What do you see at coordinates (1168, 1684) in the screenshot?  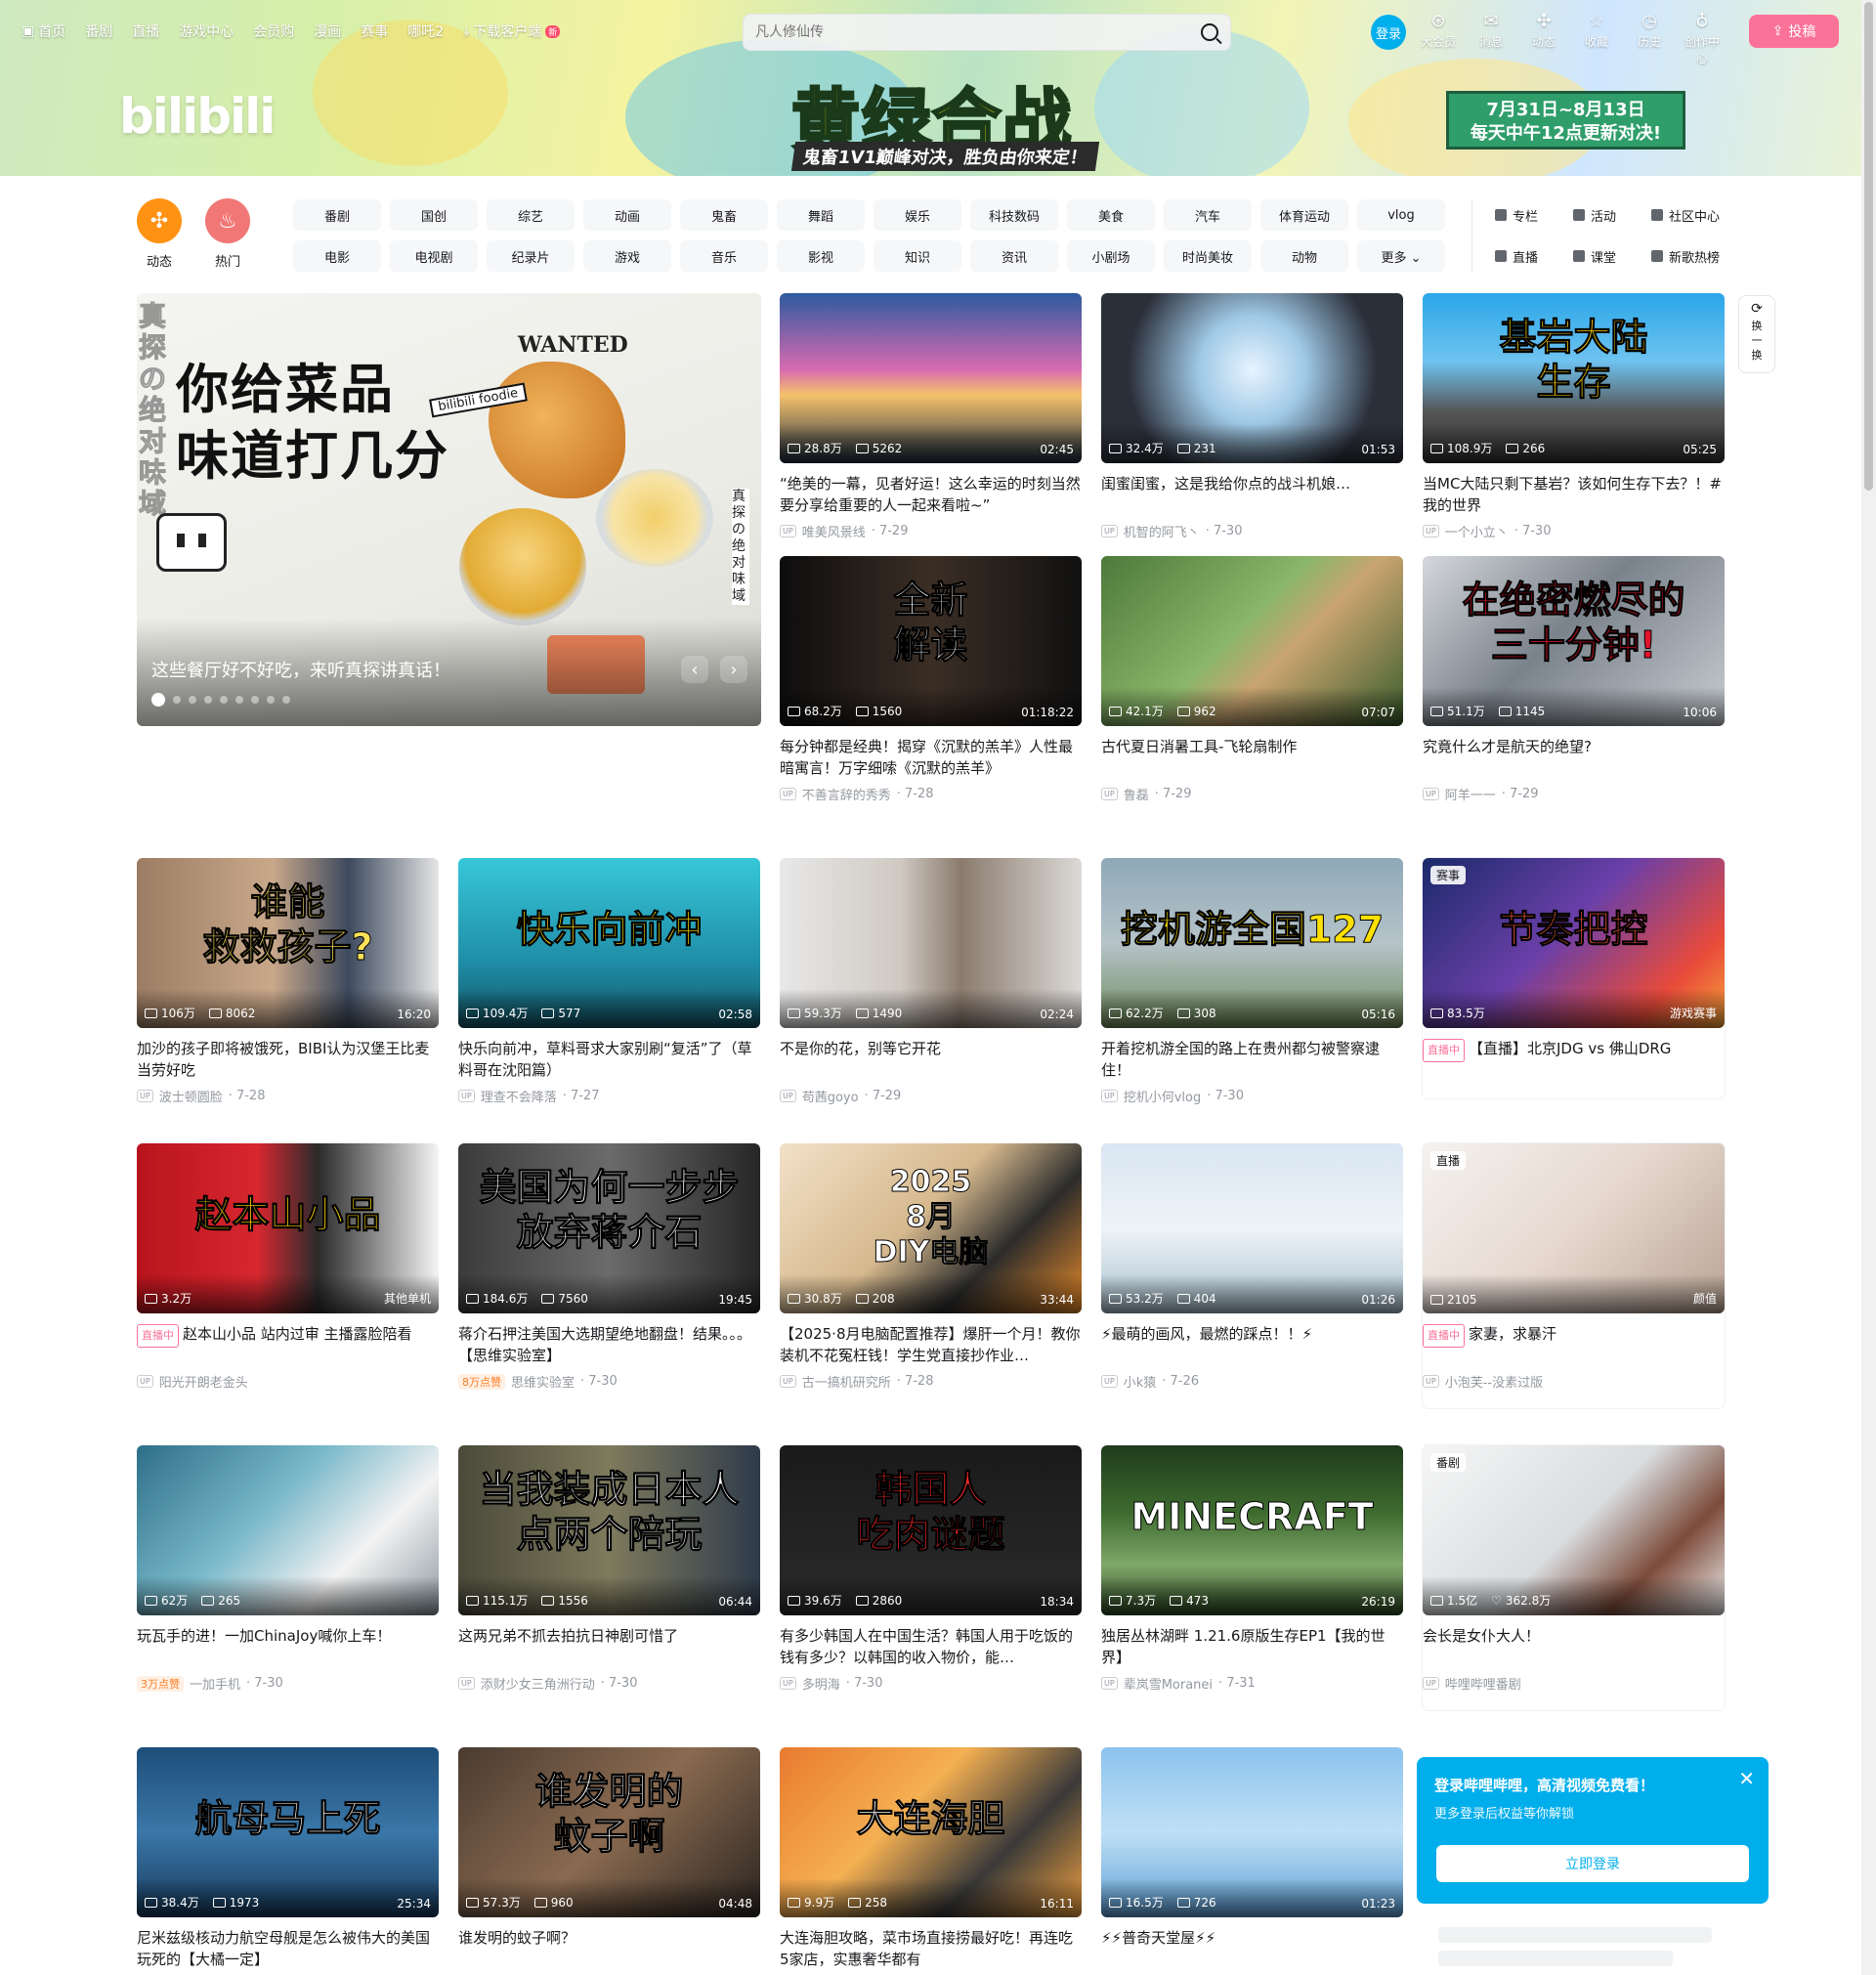 I see `uploader-name: 辈岚雪Moranei` at bounding box center [1168, 1684].